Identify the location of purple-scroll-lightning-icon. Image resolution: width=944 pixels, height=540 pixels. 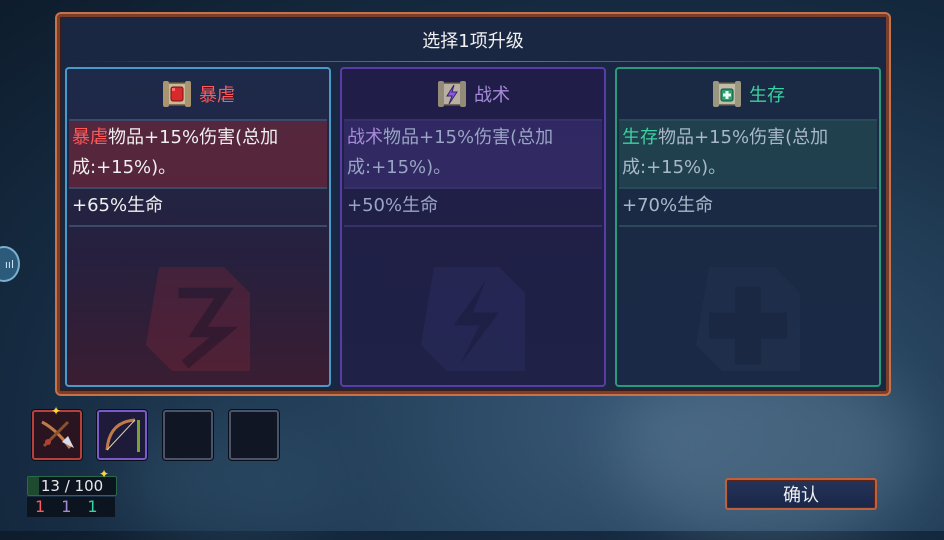
(452, 94).